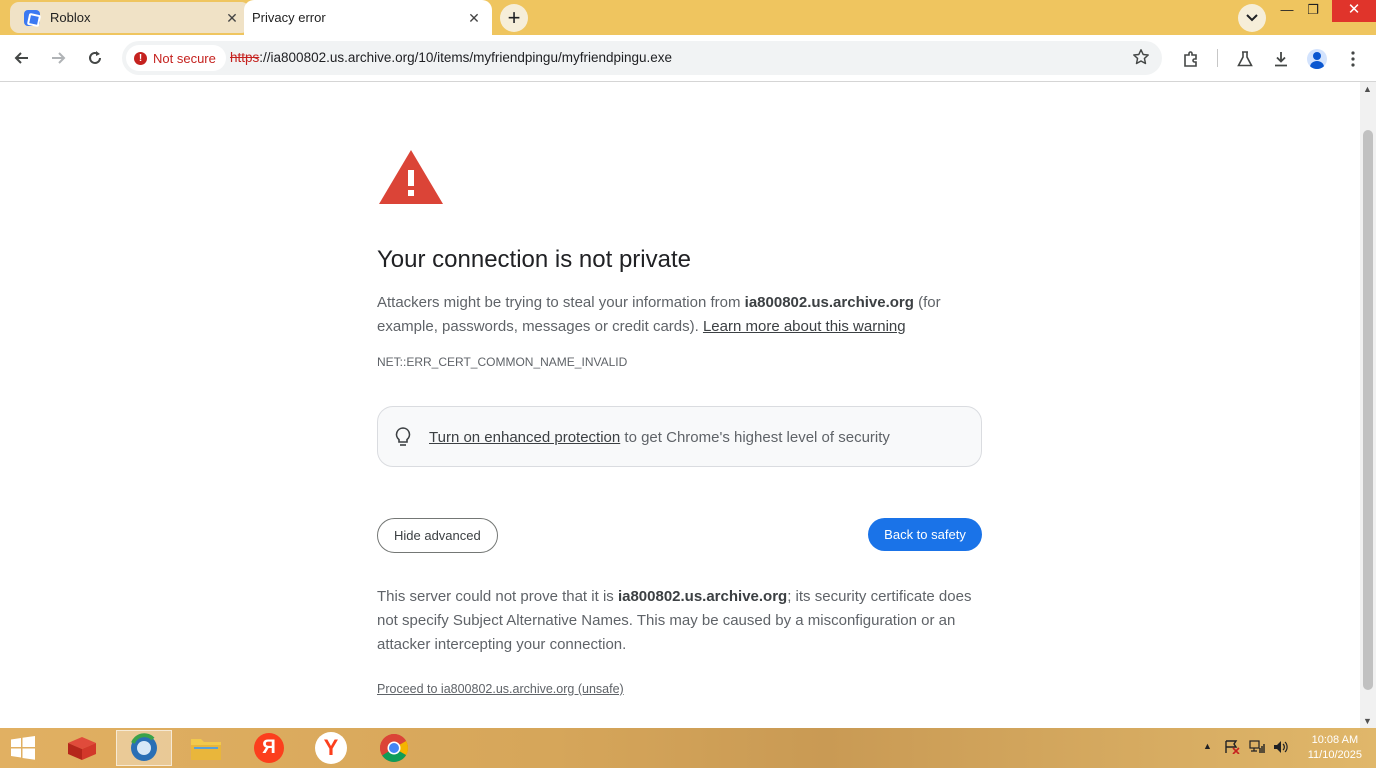 This screenshot has height=768, width=1376. I want to click on chrome-icon, so click(394, 748).